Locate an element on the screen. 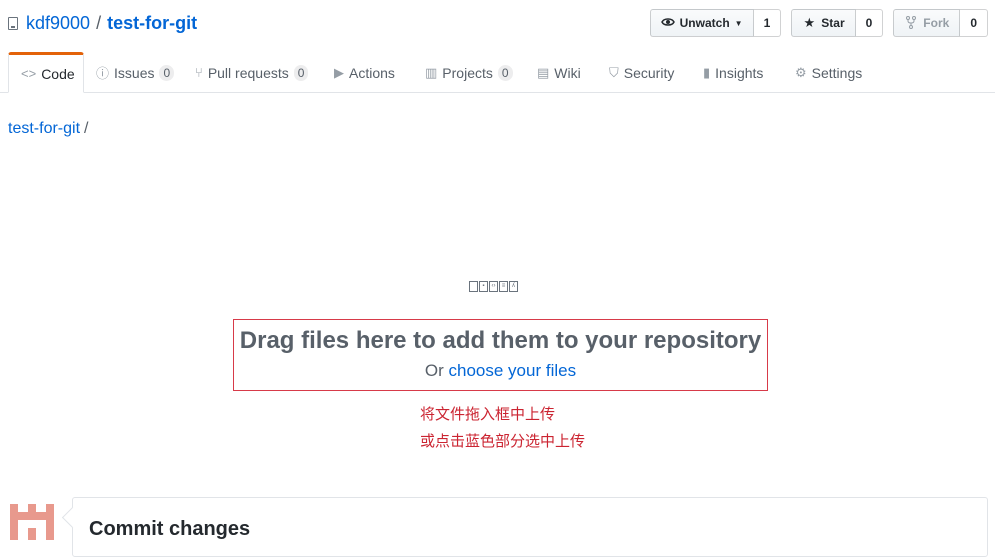 Image resolution: width=995 pixels, height=557 pixels. annotation-notes: 将文件拖入框中上传 或点击蓝色部分选中上传 is located at coordinates (502, 428).